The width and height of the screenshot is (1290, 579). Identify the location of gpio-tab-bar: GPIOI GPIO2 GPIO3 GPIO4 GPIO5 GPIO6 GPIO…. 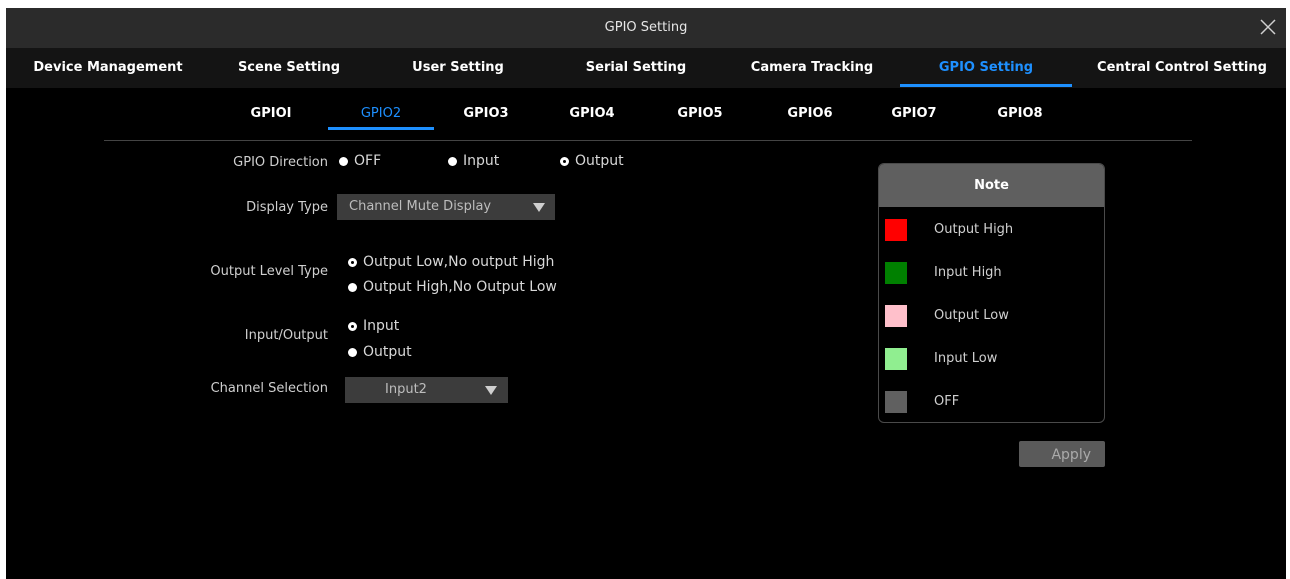
(646, 115).